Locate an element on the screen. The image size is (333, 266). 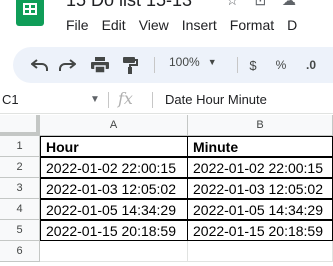
cell-b5: 2022-01-15 20:18:59 is located at coordinates (260, 230).